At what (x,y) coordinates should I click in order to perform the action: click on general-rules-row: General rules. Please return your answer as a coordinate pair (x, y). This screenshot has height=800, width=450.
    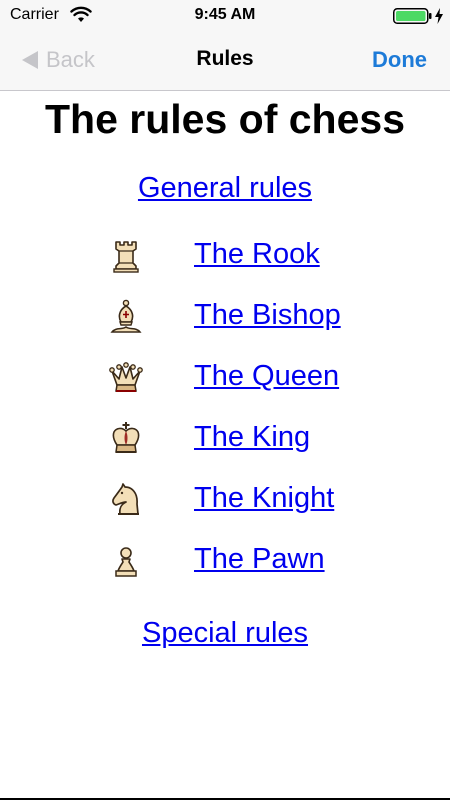
    Looking at the image, I should click on (225, 188).